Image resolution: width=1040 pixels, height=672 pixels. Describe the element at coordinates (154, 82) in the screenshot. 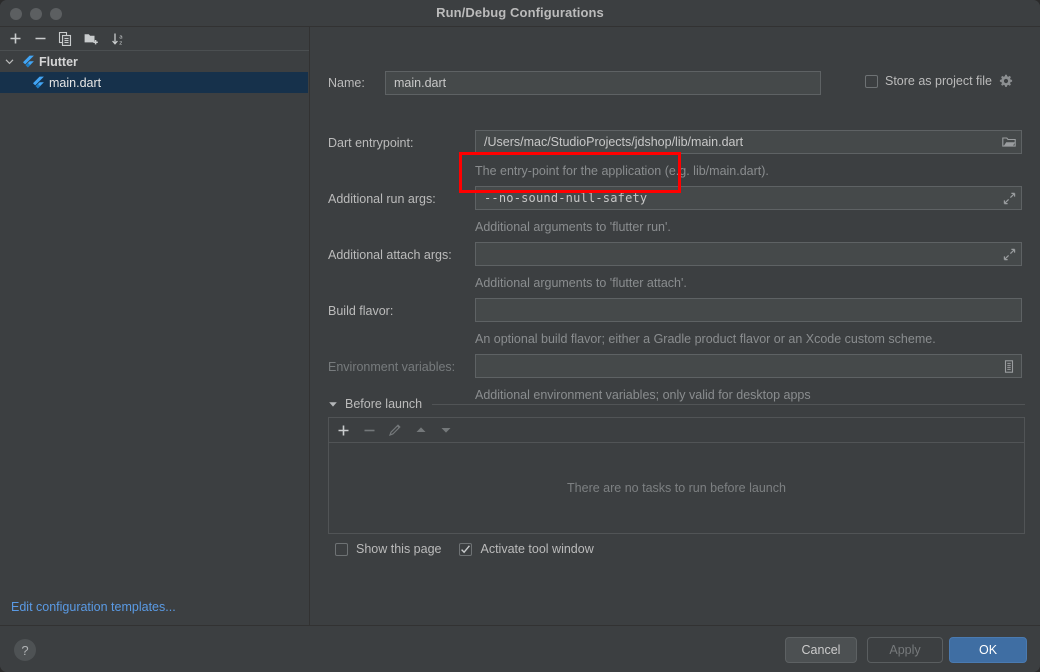

I see `tree-item-main-dart: main.dart` at that location.